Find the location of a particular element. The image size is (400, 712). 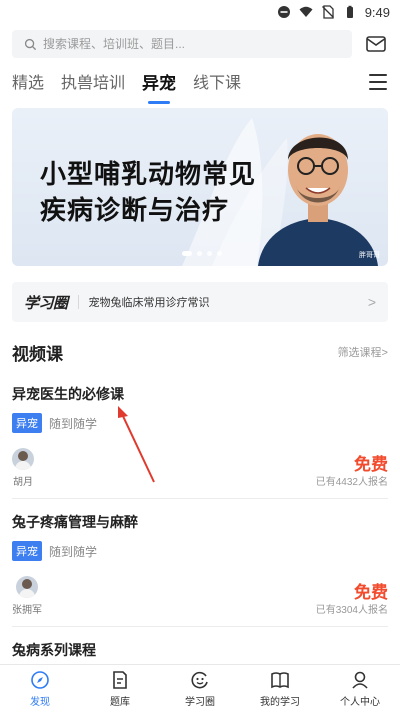

annotation-arrow is located at coordinates (136, 444).